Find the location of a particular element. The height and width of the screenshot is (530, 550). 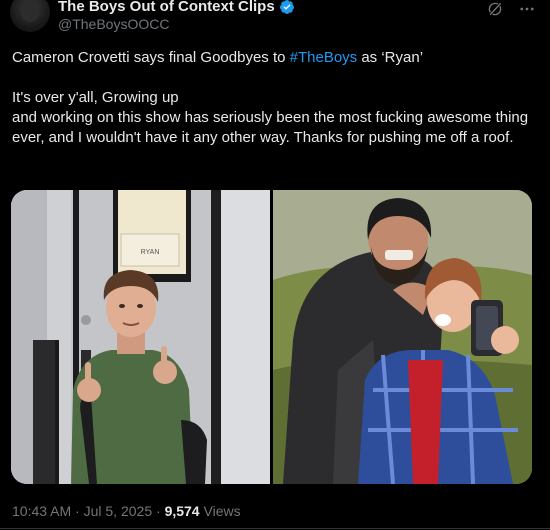

verified-badge-icon is located at coordinates (286, 7).